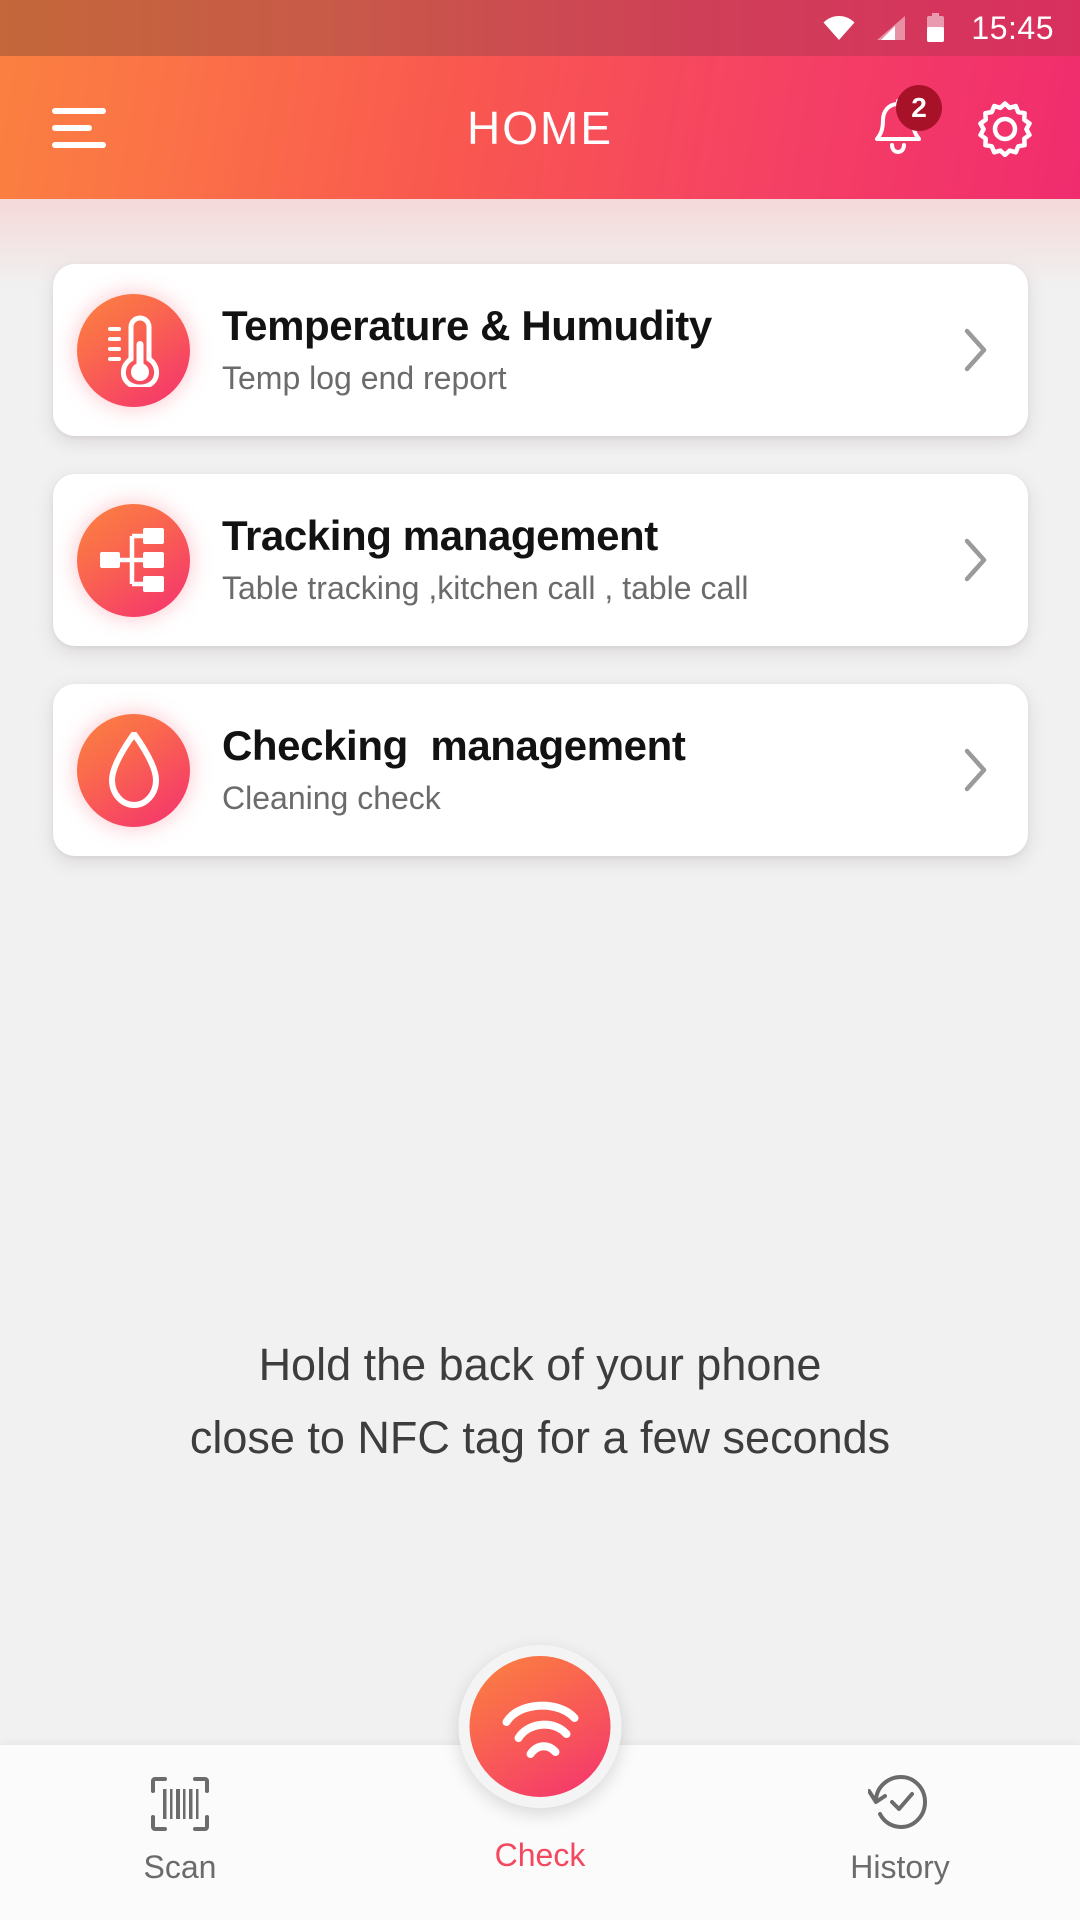  Describe the element at coordinates (1012, 27) in the screenshot. I see `status-bar-clock: 15:45` at that location.